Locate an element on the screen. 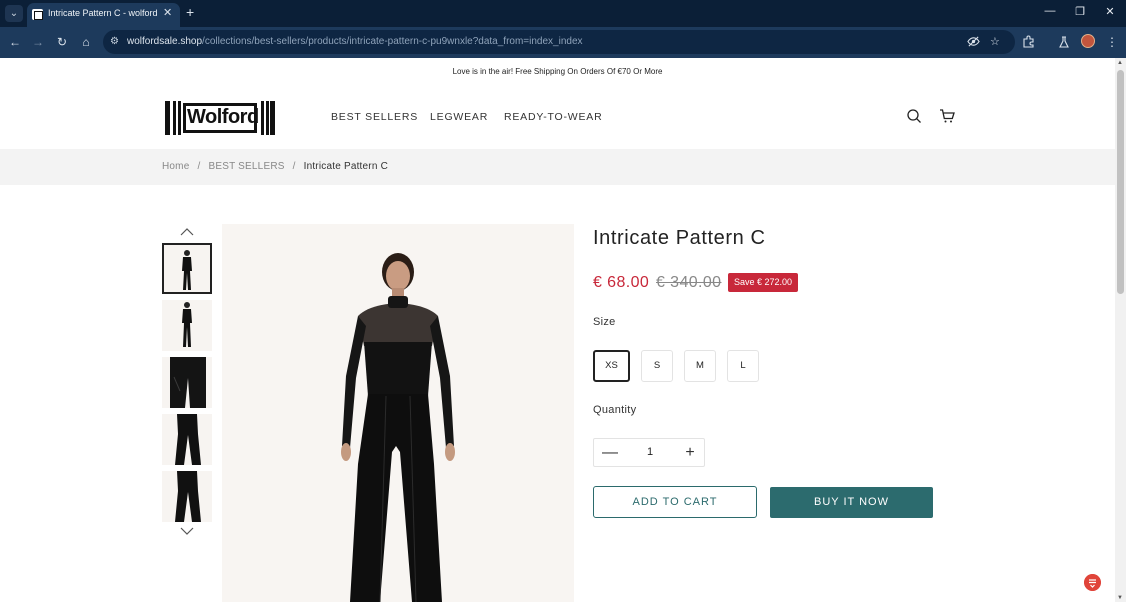 This screenshot has height=602, width=1126. bookmark-star-icon: ☆ is located at coordinates (995, 41).